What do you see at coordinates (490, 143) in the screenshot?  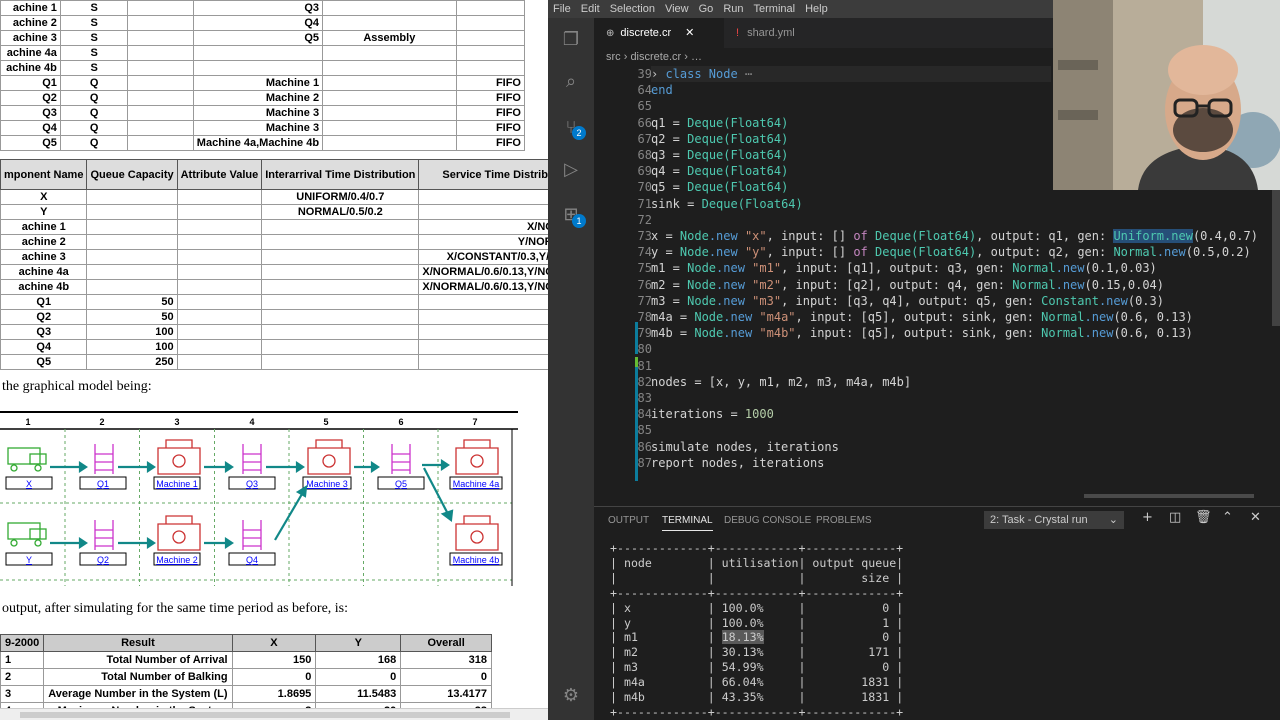 I see `table-cell: FIFO` at bounding box center [490, 143].